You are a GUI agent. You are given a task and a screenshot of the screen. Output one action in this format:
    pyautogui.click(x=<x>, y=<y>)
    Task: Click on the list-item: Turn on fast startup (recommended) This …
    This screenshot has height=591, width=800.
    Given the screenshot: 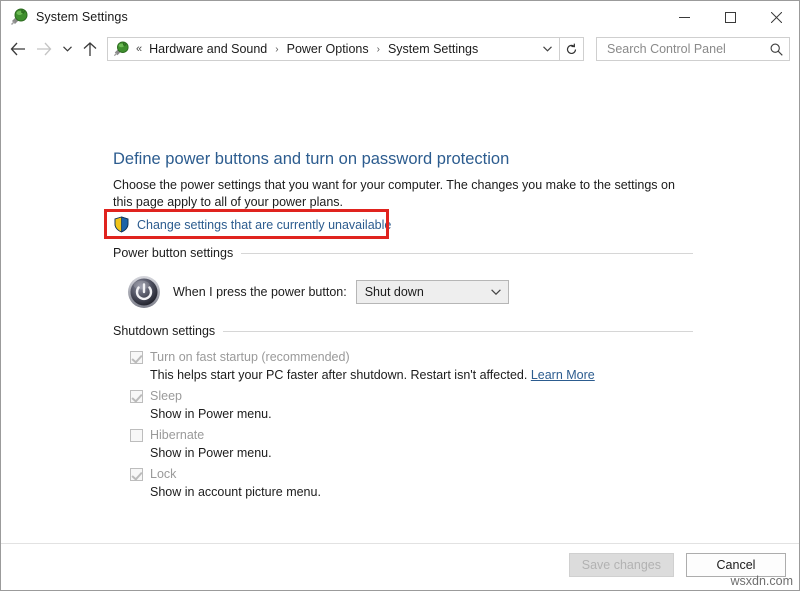 What is the action you would take?
    pyautogui.click(x=410, y=366)
    